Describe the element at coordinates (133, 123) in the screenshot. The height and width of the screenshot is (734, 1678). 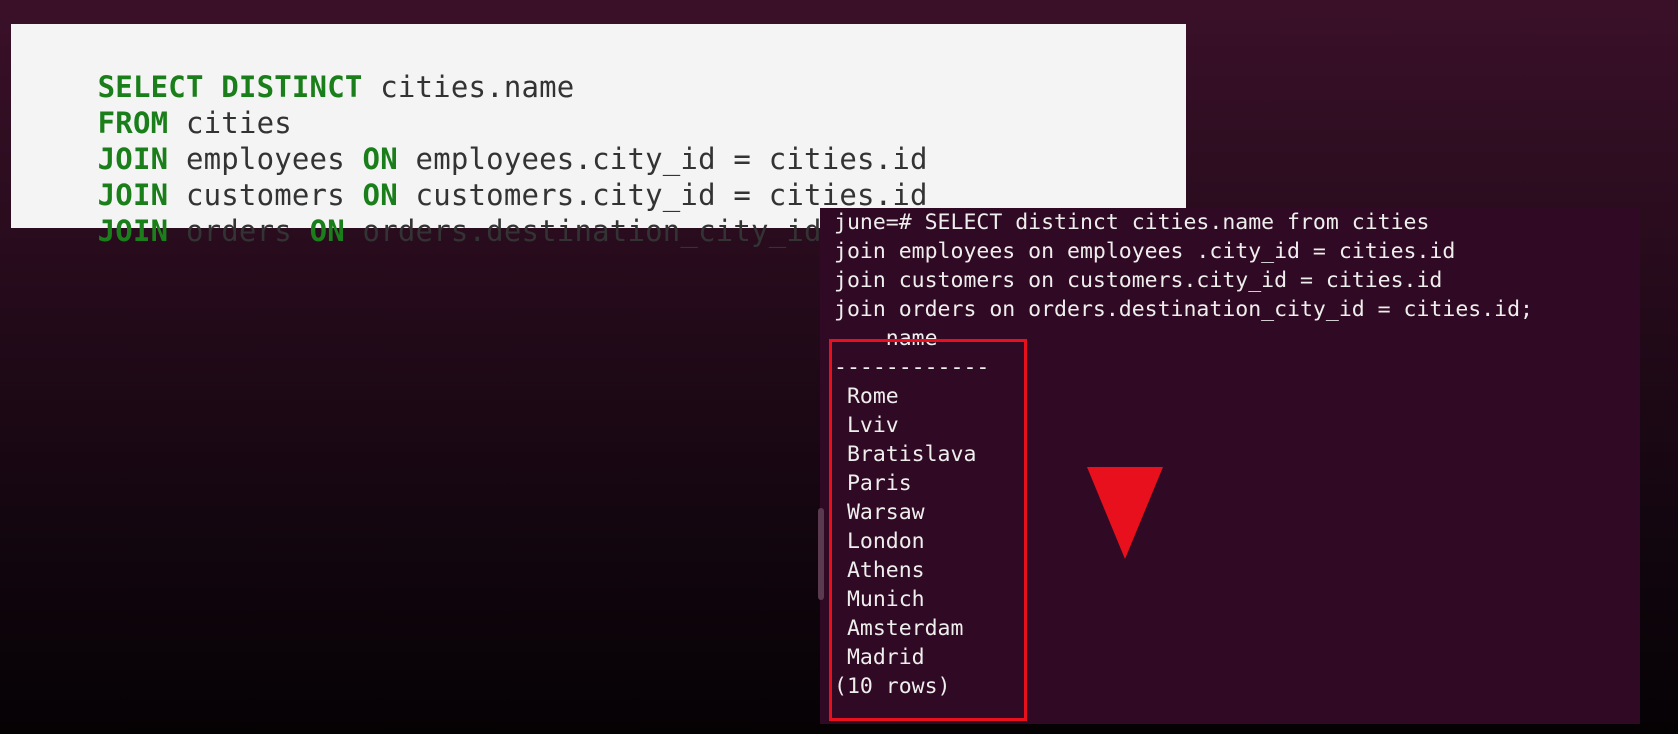
I see `sql-keyword: FROM` at that location.